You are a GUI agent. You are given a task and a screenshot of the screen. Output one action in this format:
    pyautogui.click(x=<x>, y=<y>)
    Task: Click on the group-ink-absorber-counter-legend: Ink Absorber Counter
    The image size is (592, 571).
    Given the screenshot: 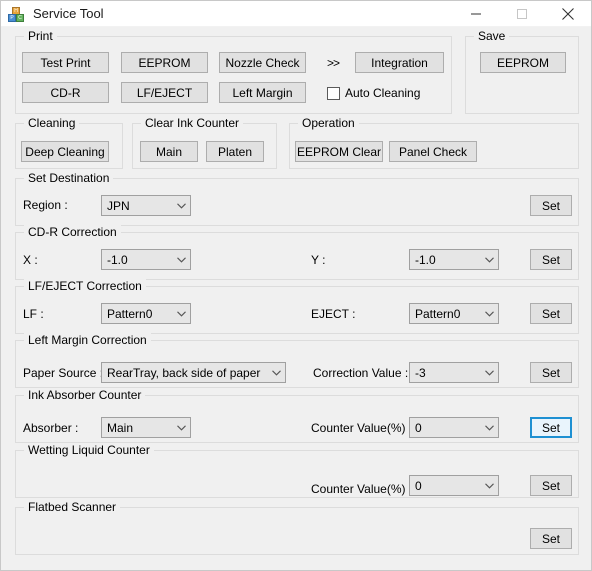 What is the action you would take?
    pyautogui.click(x=85, y=395)
    